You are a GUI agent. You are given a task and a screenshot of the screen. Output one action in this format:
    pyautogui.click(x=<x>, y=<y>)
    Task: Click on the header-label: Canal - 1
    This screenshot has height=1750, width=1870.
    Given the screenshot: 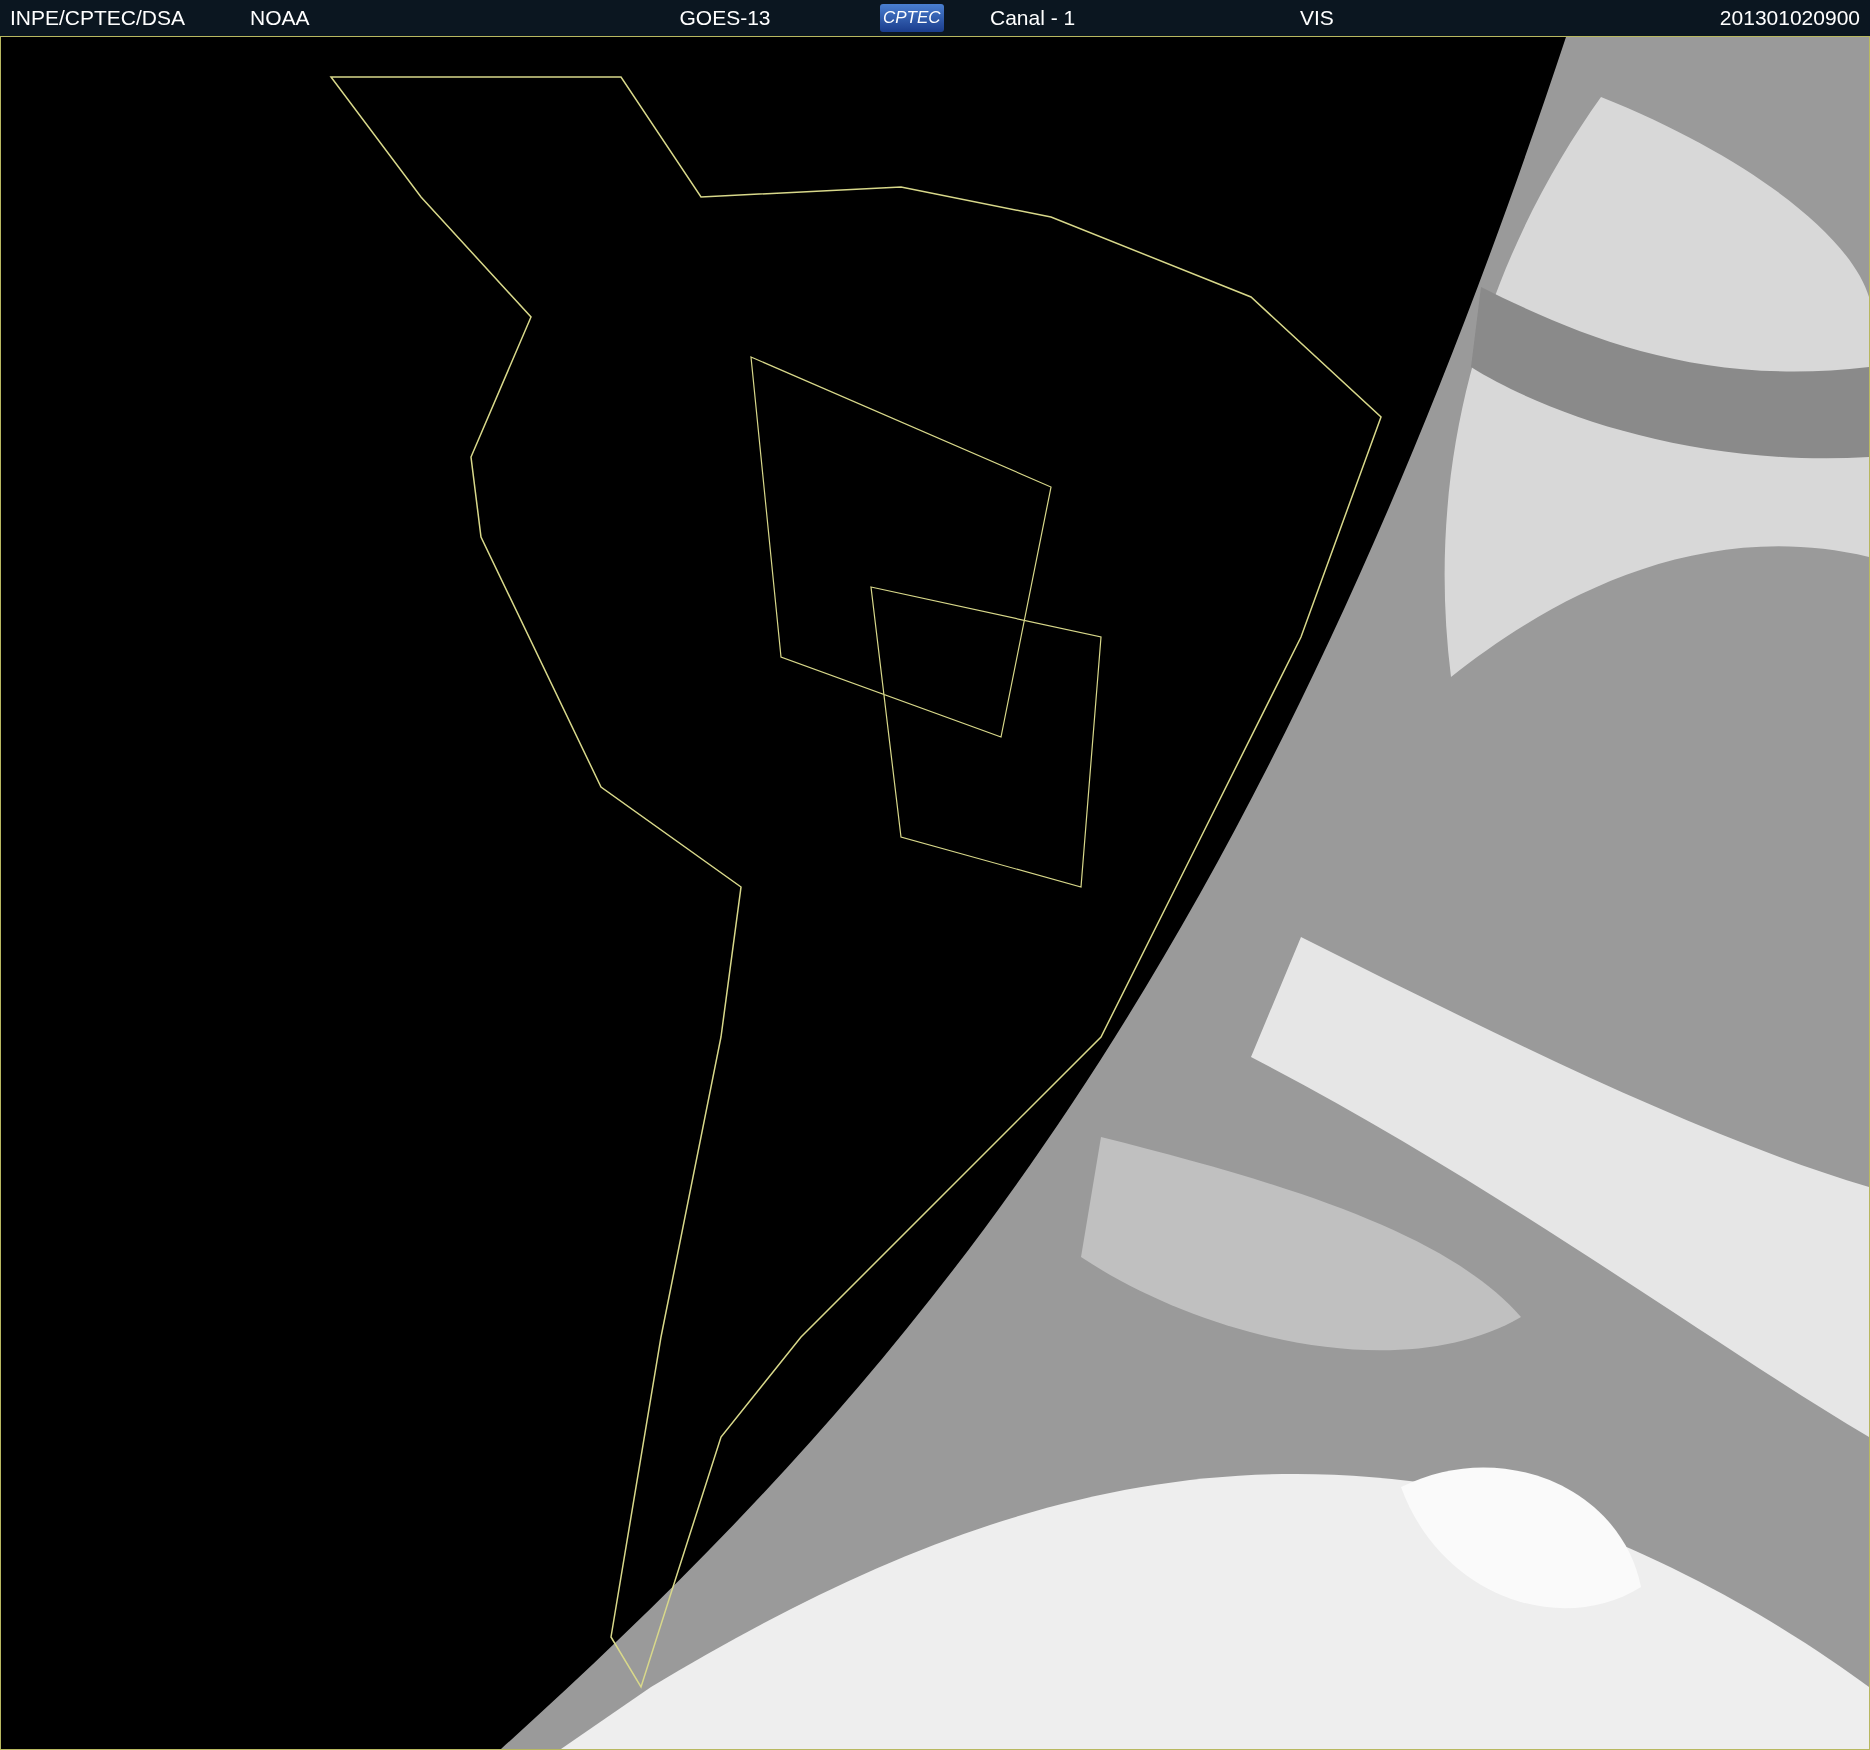 What is the action you would take?
    pyautogui.click(x=1033, y=18)
    